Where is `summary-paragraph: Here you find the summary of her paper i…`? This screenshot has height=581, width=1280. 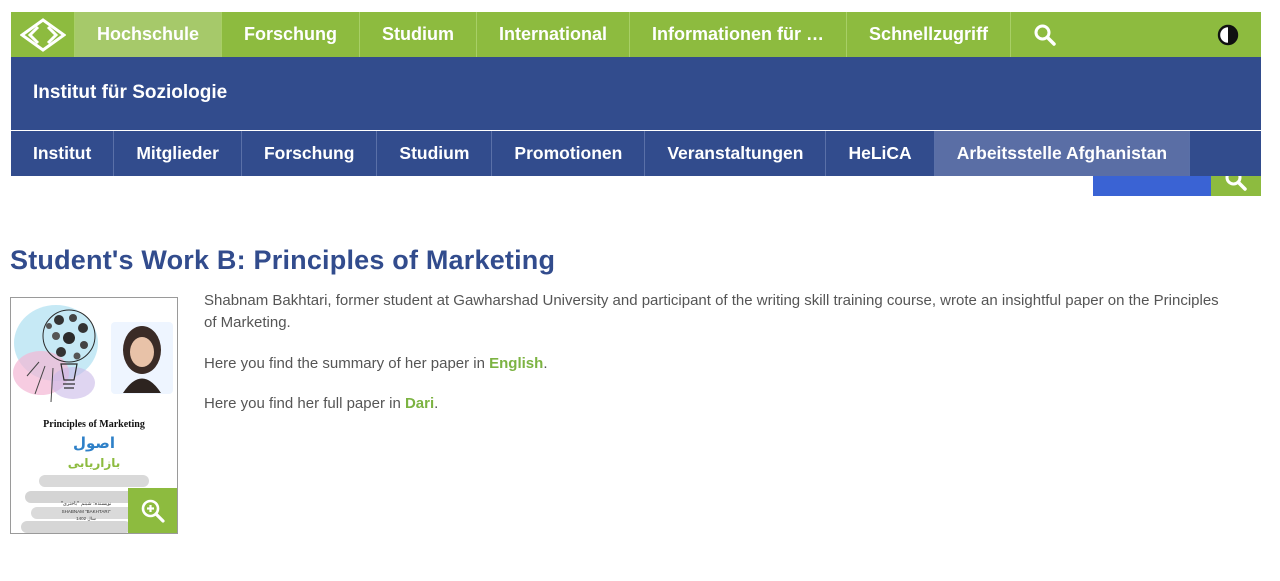 summary-paragraph: Here you find the summary of her paper i… is located at coordinates (719, 364).